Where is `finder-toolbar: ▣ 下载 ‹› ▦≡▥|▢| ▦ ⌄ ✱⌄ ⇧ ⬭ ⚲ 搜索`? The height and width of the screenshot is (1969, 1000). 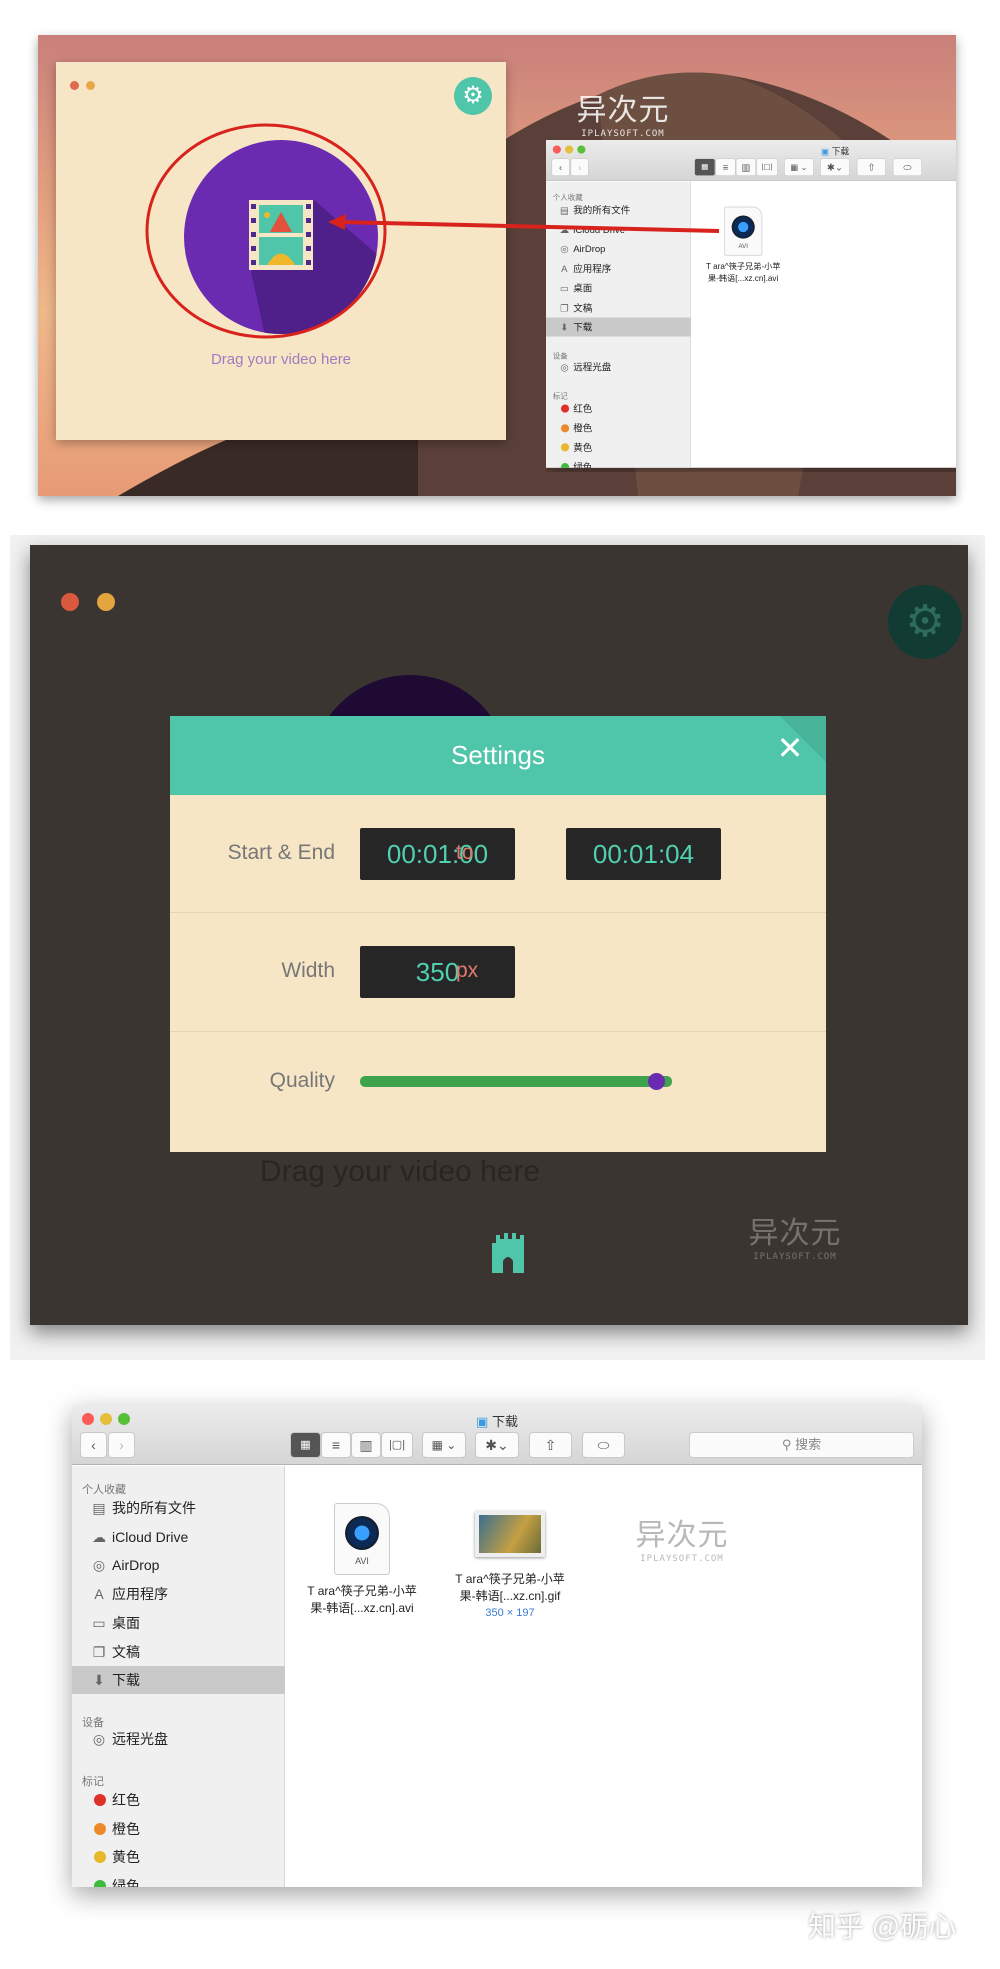 finder-toolbar: ▣ 下载 ‹› ▦≡▥|▢| ▦ ⌄ ✱⌄ ⇧ ⬭ ⚲ 搜索 is located at coordinates (497, 1435).